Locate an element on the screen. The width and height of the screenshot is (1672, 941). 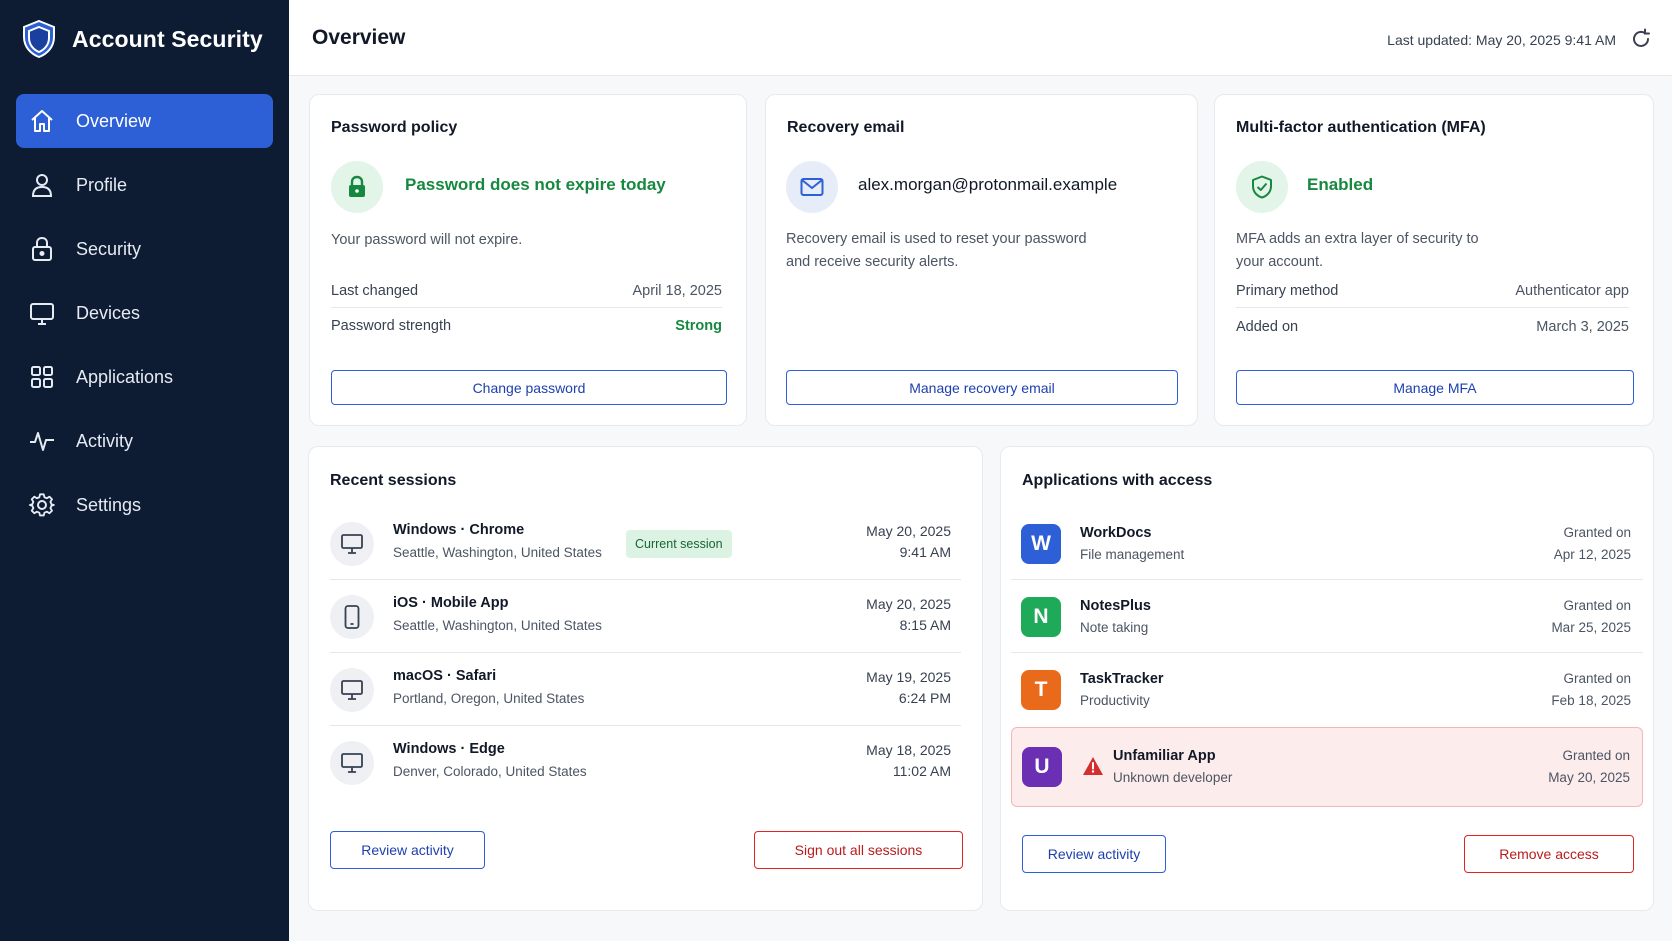
app-category: Unknown developer is located at coordinates (1173, 777).